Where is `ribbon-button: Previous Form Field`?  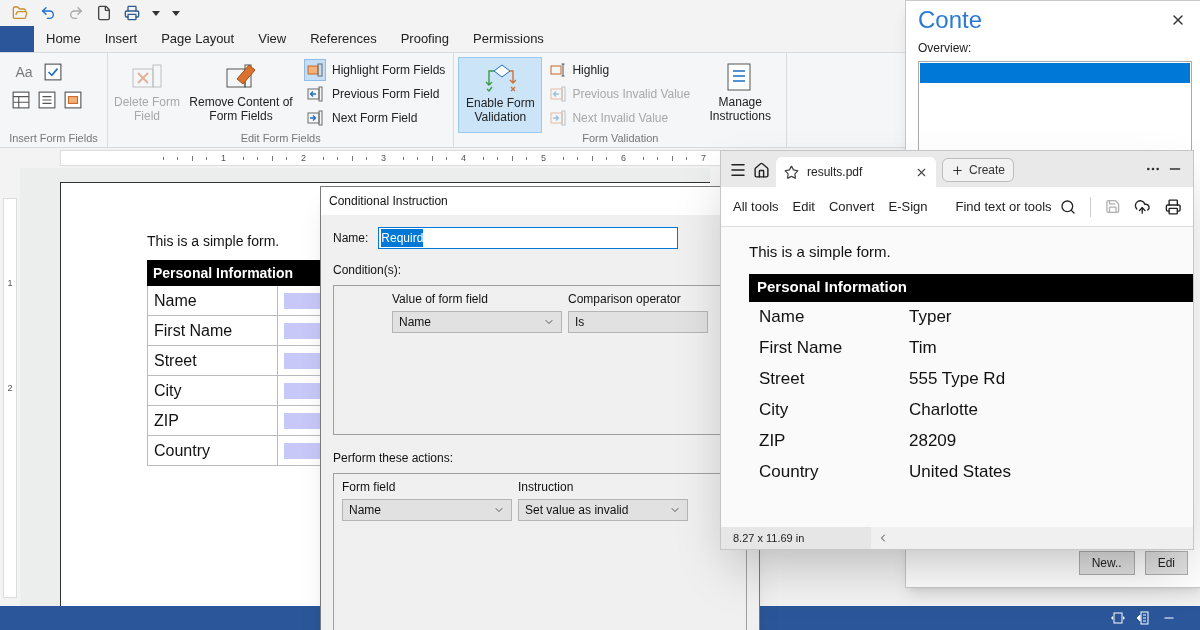
ribbon-button: Previous Form Field is located at coordinates (375, 94).